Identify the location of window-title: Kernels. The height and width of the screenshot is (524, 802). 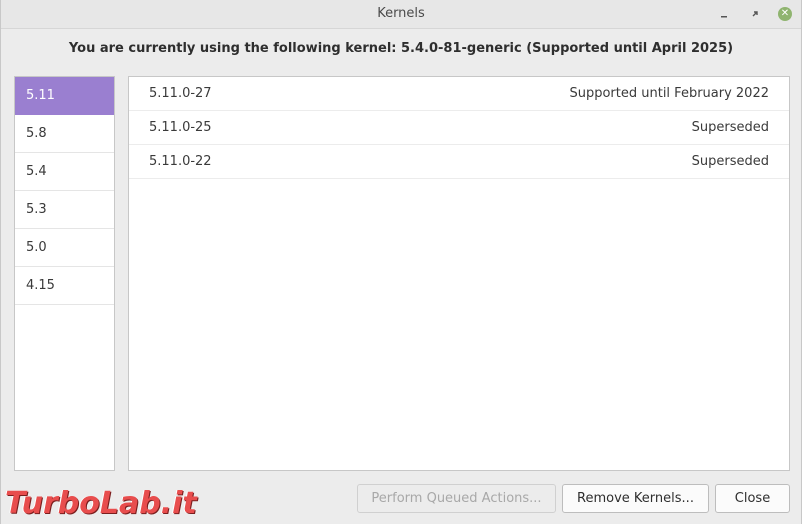
(401, 13).